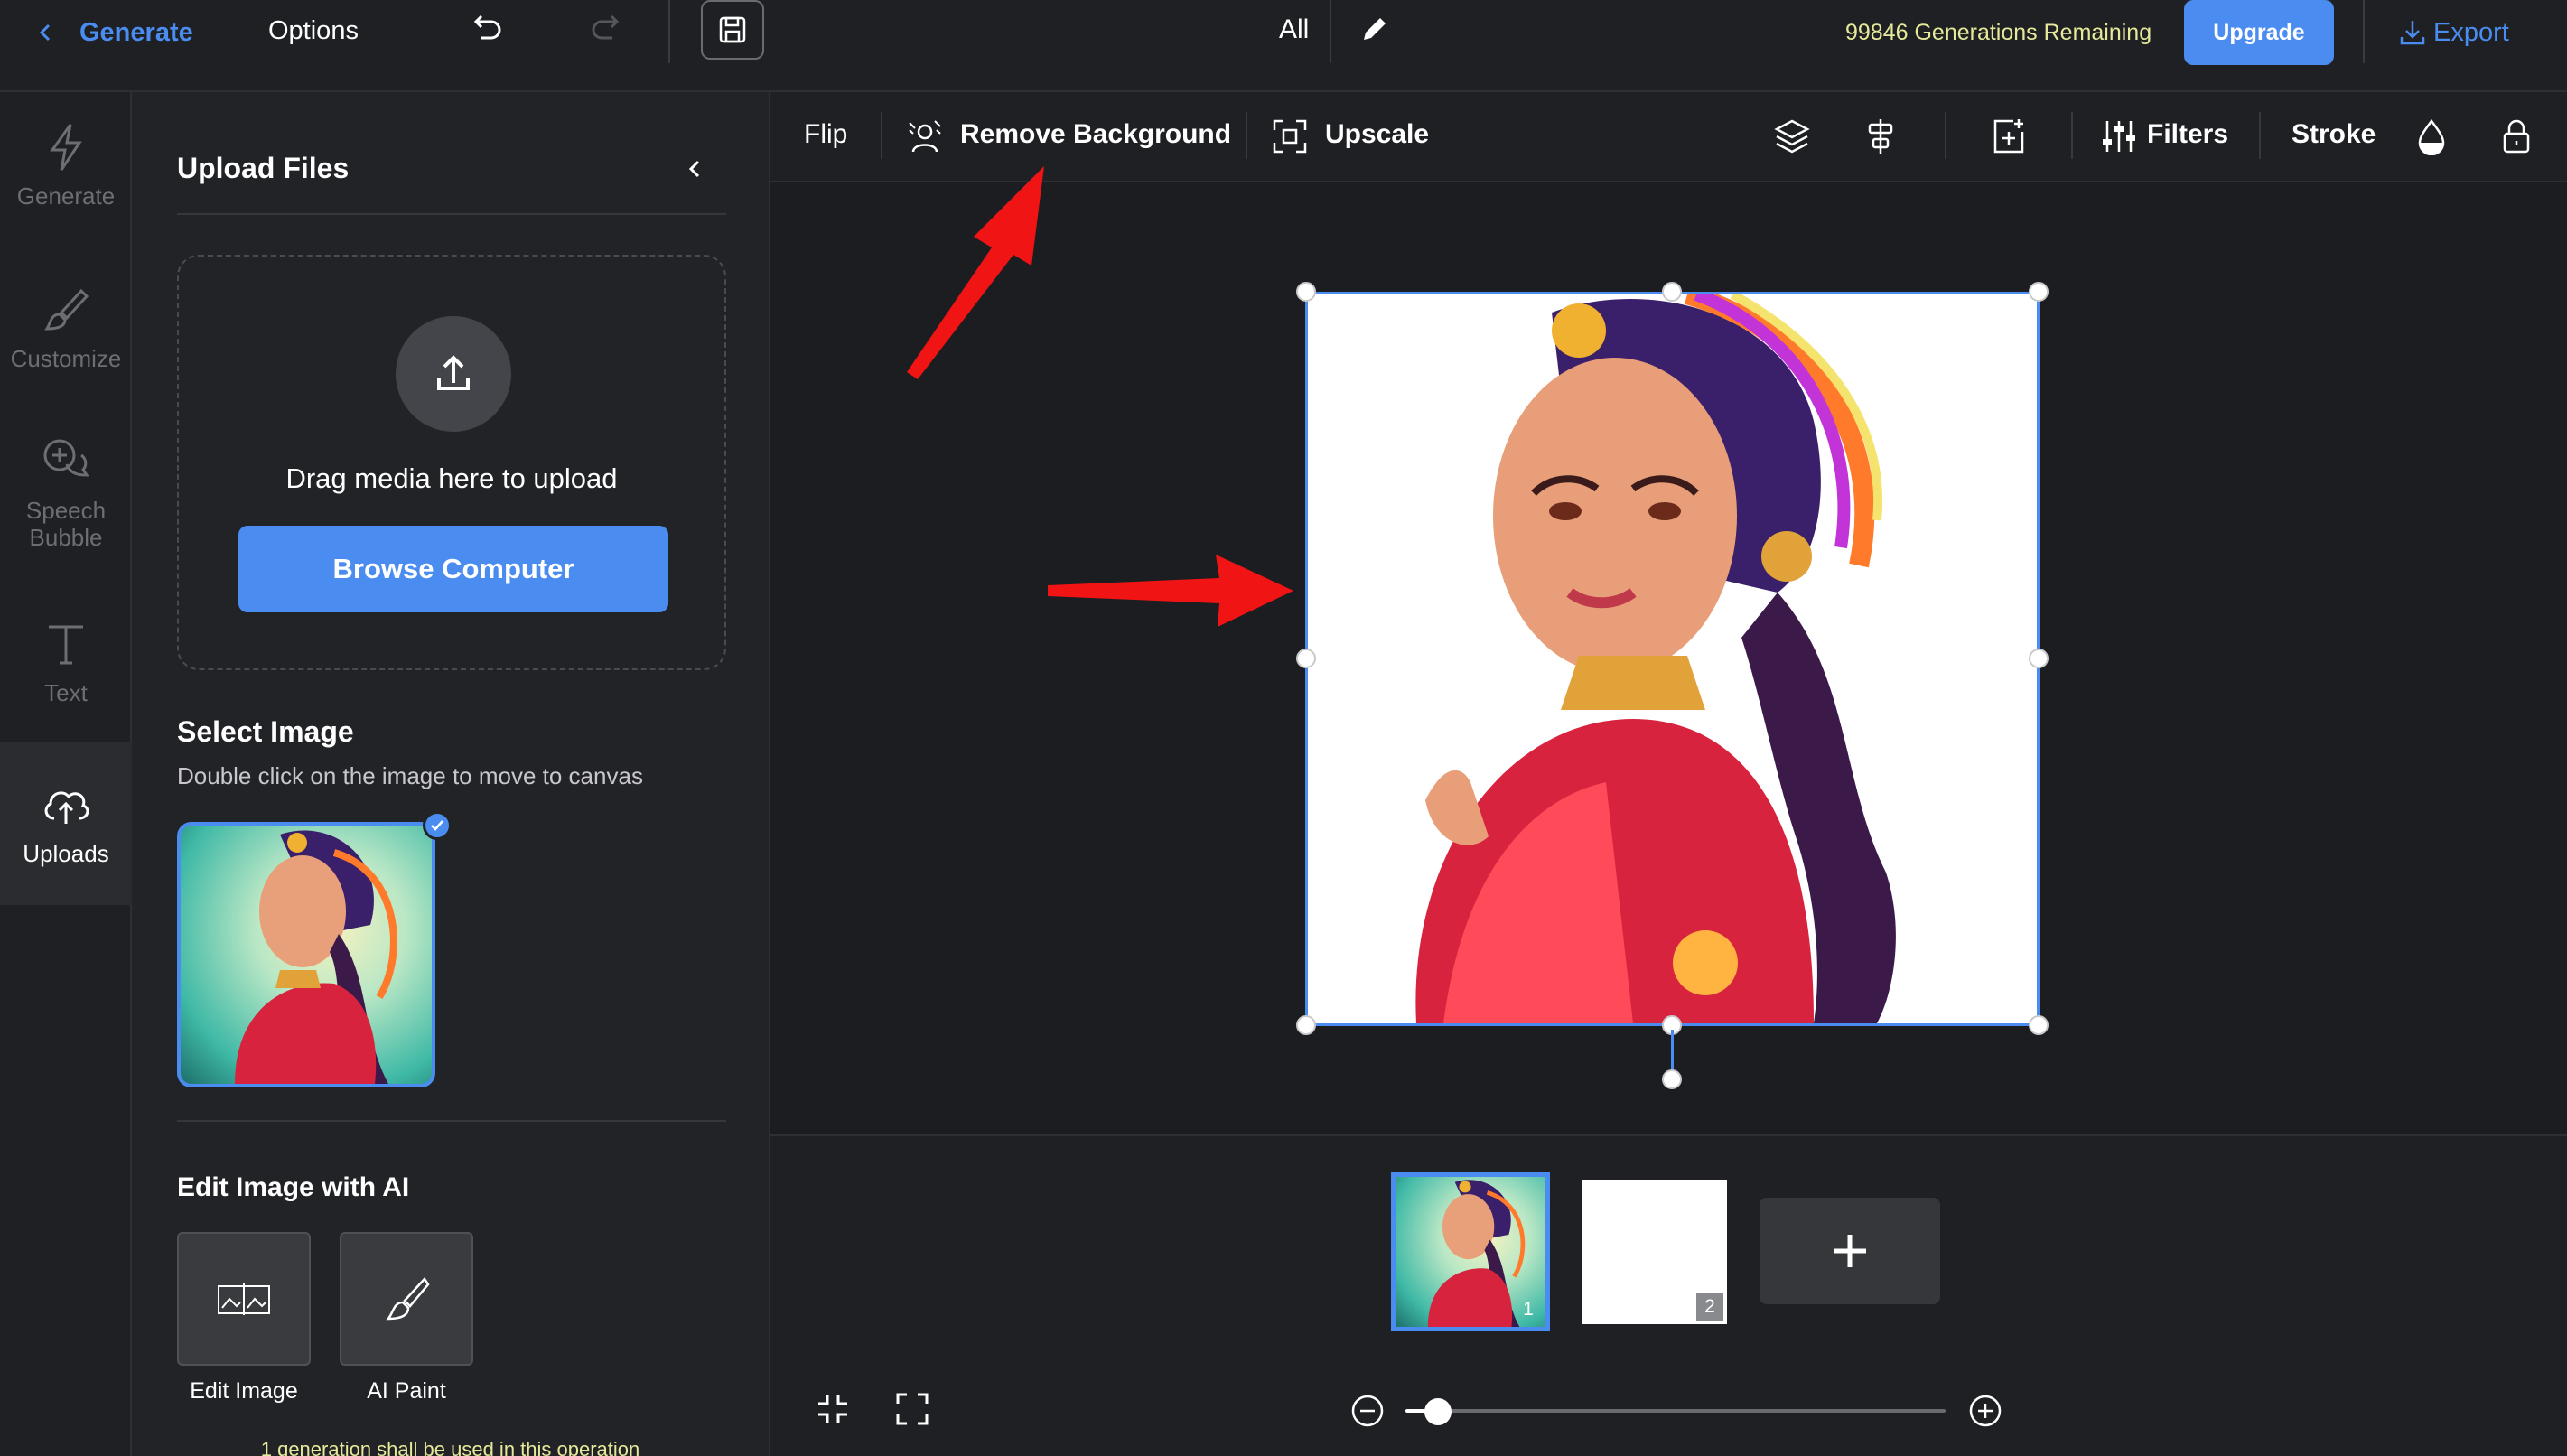 The image size is (2567, 1456). Describe the element at coordinates (1672, 1079) in the screenshot. I see `rotate-handle` at that location.